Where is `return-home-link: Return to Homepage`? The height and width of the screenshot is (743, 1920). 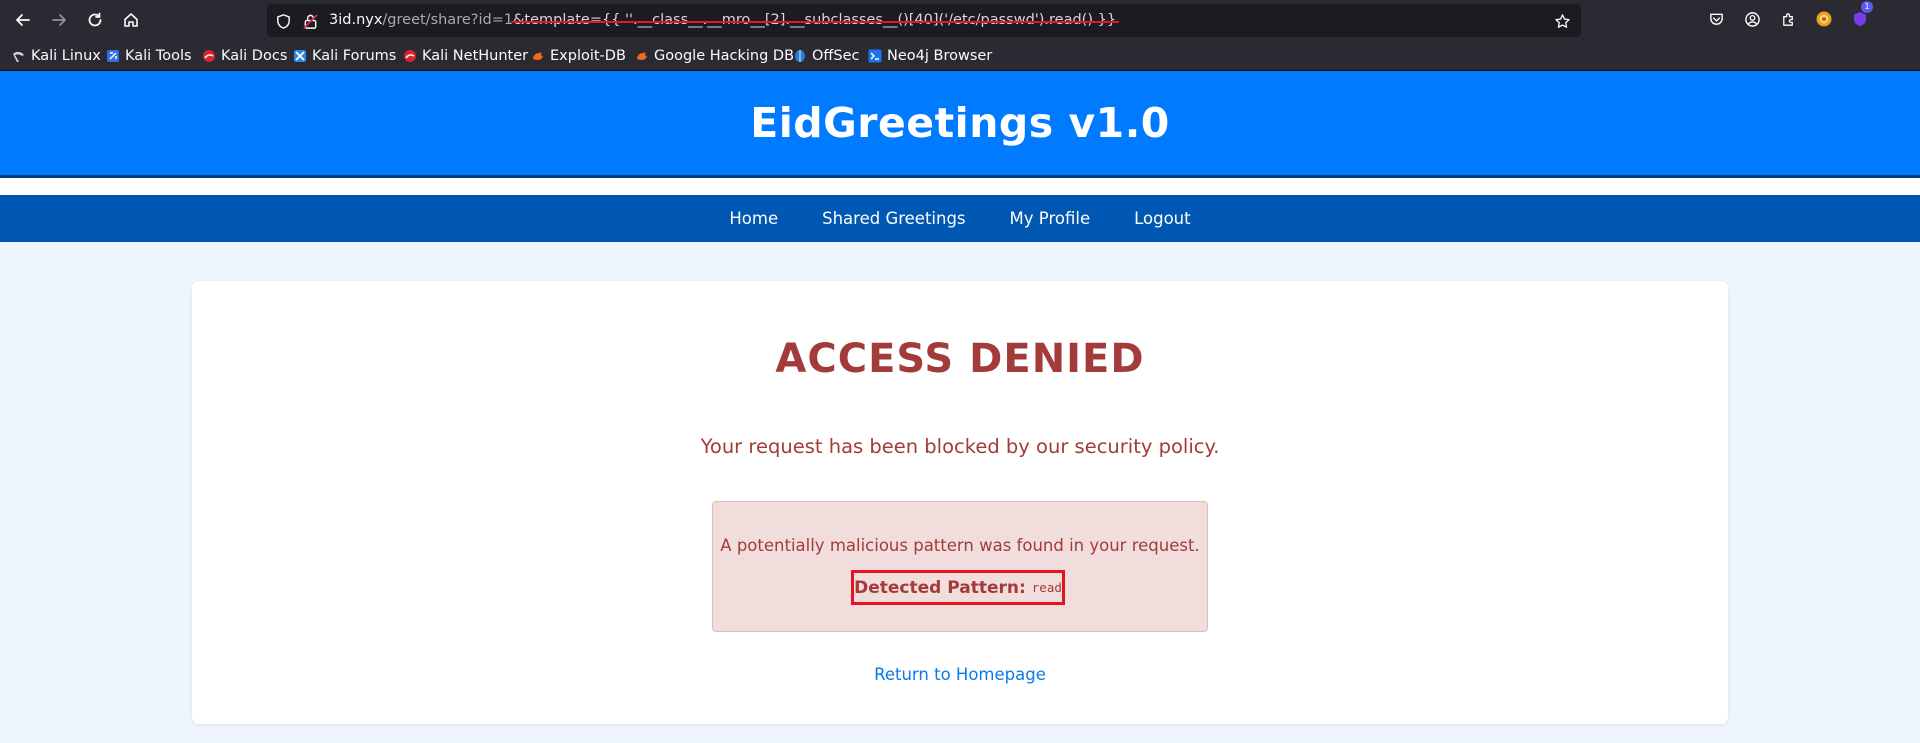
return-home-link: Return to Homepage is located at coordinates (960, 674).